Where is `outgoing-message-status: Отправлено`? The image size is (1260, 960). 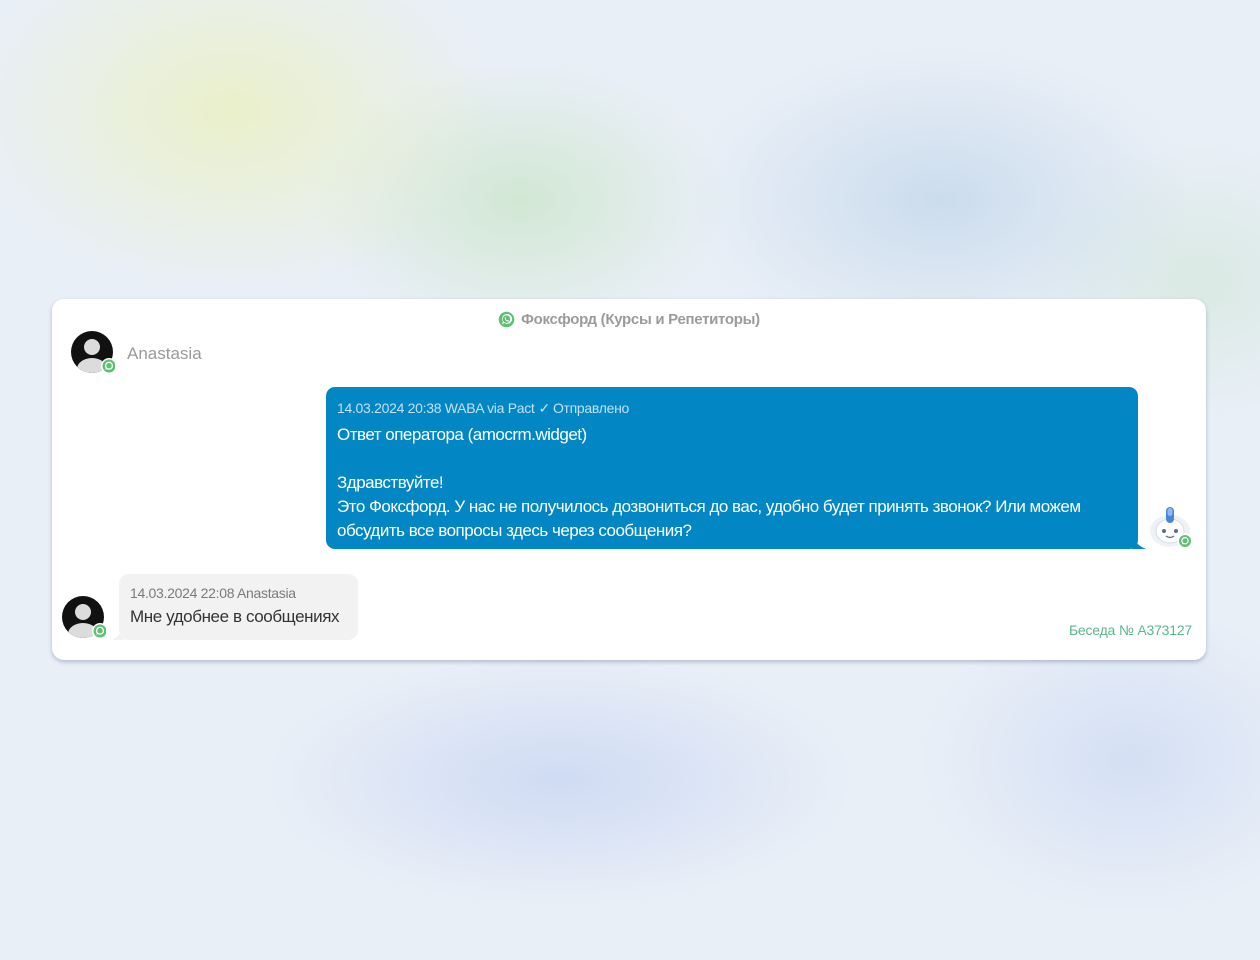 outgoing-message-status: Отправлено is located at coordinates (590, 408).